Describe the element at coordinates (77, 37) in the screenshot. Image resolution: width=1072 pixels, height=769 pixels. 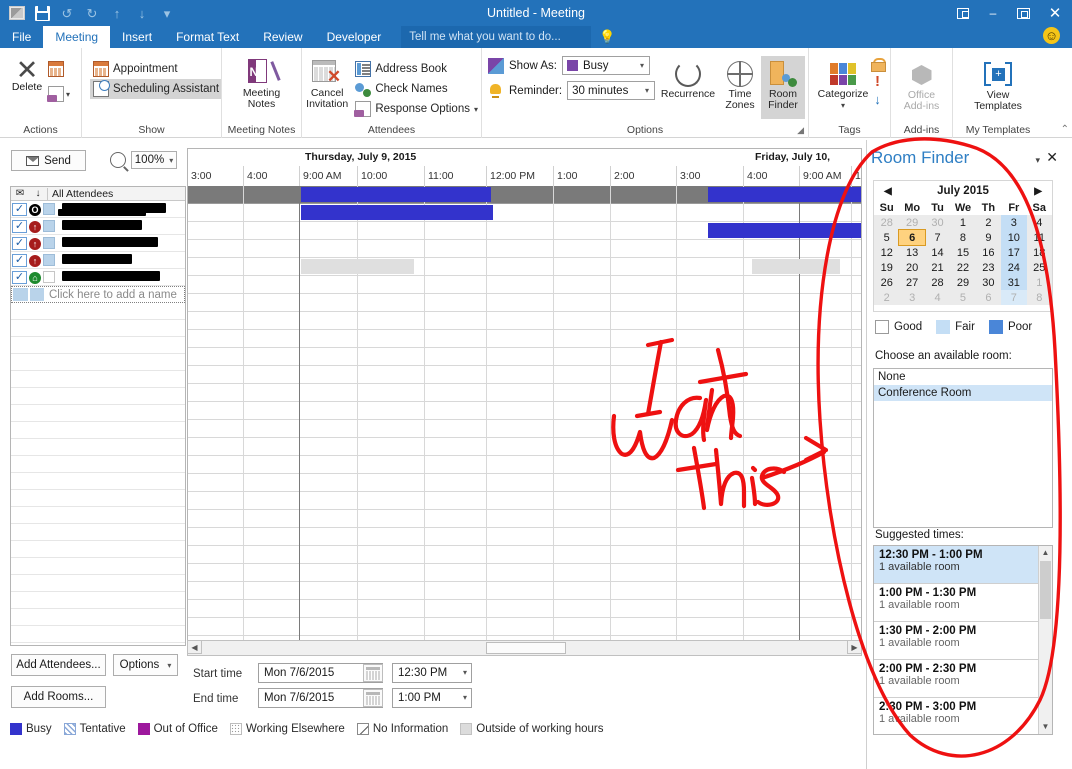
I see `tab-meeting: Meeting` at that location.